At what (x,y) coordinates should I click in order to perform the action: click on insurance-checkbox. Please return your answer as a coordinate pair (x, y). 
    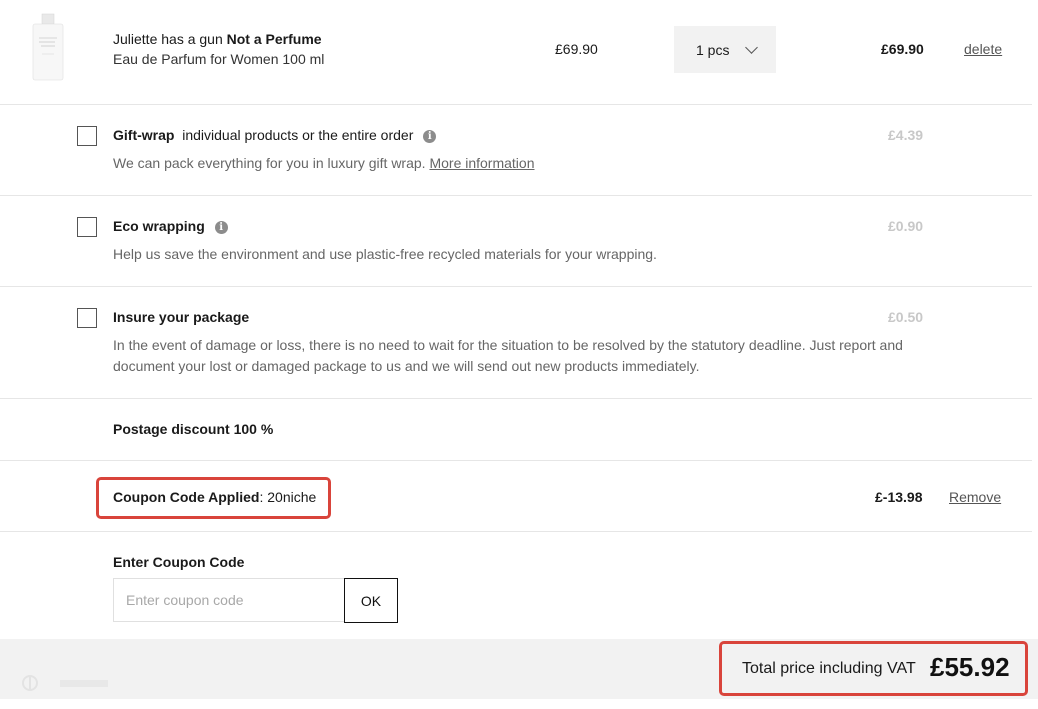
    Looking at the image, I should click on (87, 318).